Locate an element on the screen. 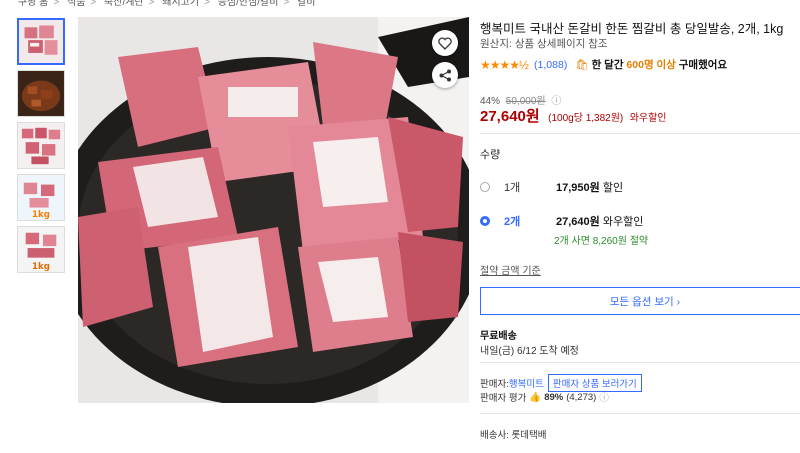 Image resolution: width=800 pixels, height=453 pixels. thumbnail-list: 1kg 1kg is located at coordinates (42, 148).